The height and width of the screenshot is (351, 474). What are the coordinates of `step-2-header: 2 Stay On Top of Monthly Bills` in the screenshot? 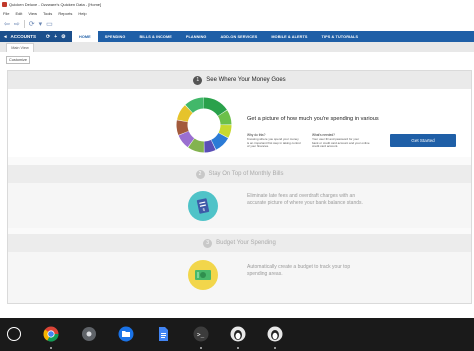 It's located at (239, 174).